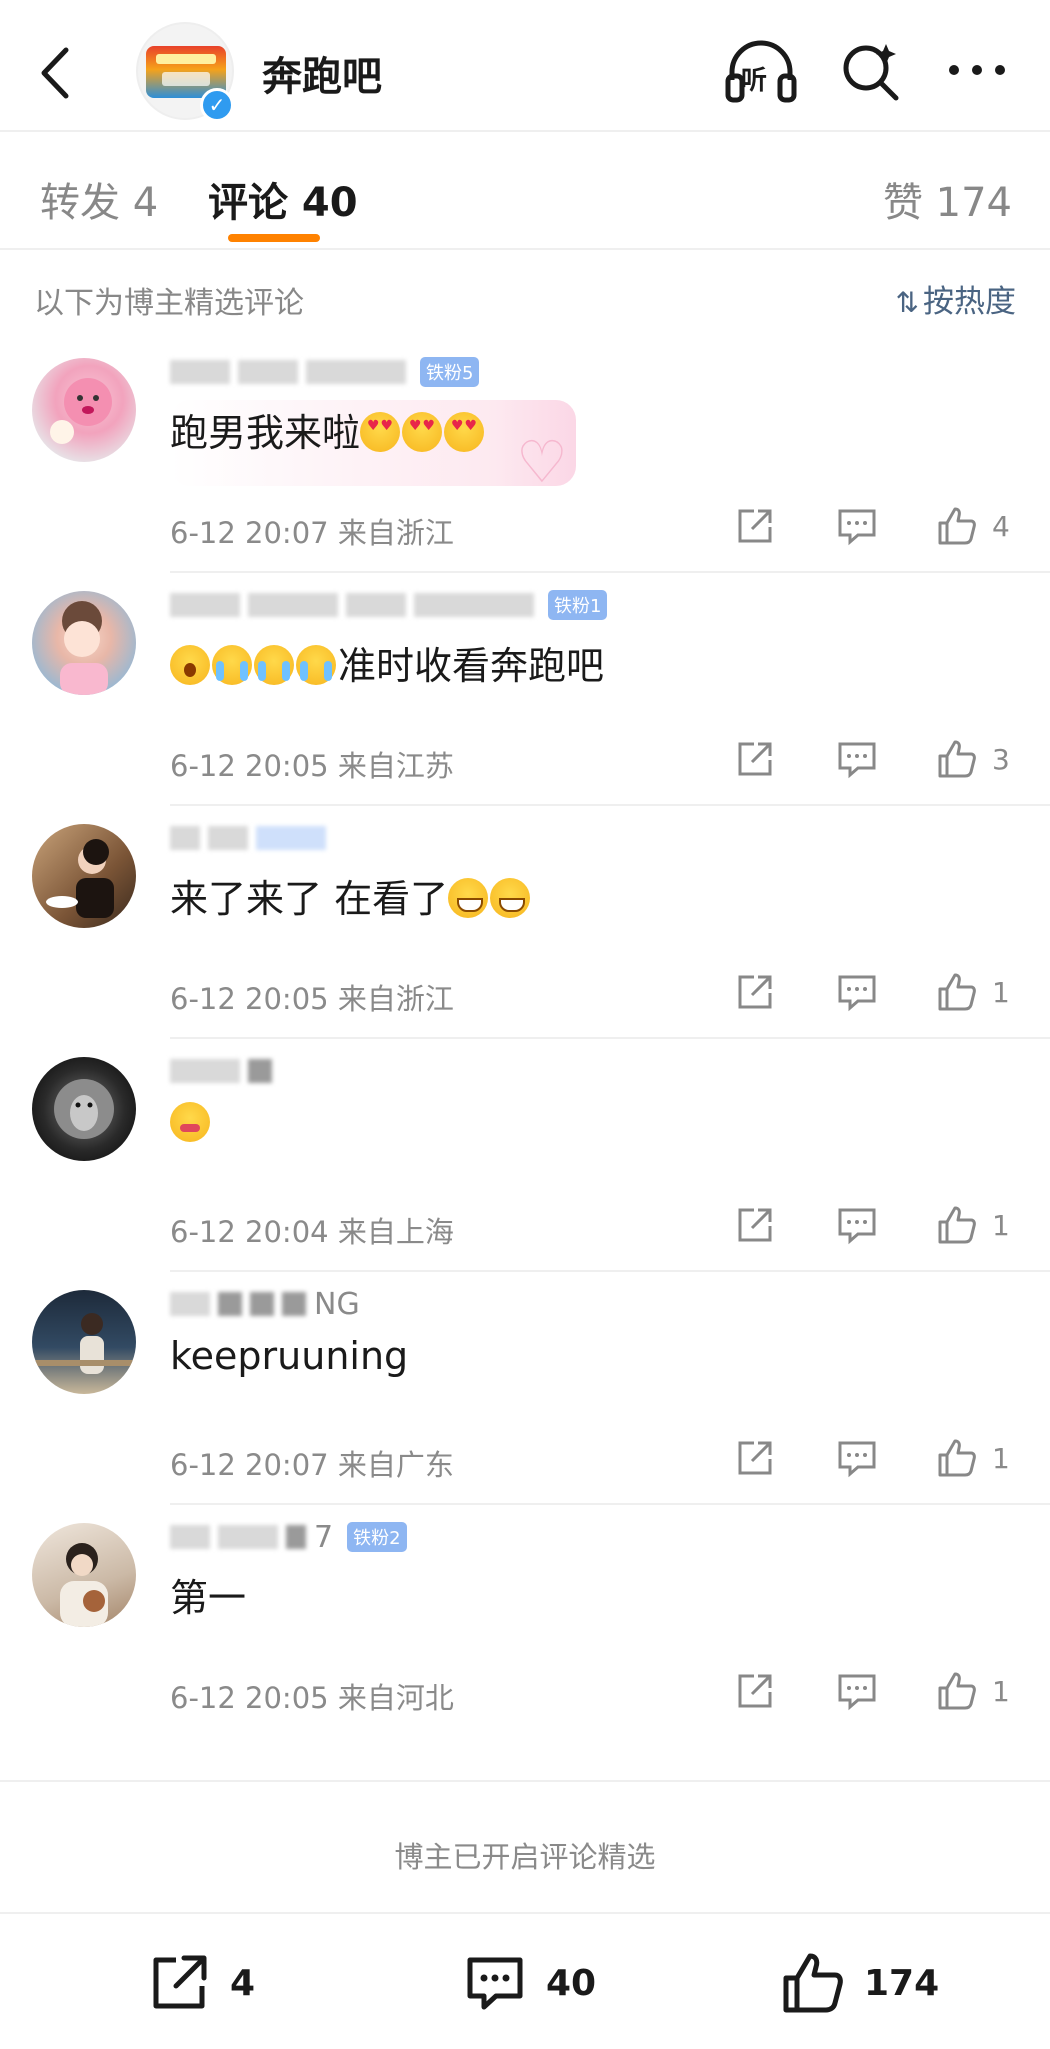  Describe the element at coordinates (529, 1983) in the screenshot. I see `comment-button: 40` at that location.